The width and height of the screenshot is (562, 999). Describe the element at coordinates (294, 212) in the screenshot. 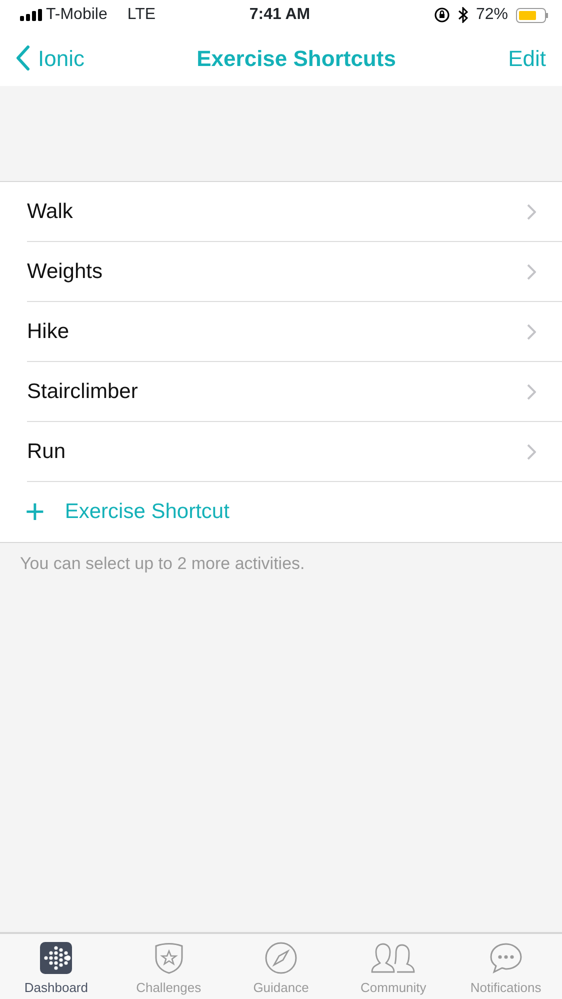

I see `shortcut-item: Walk` at that location.